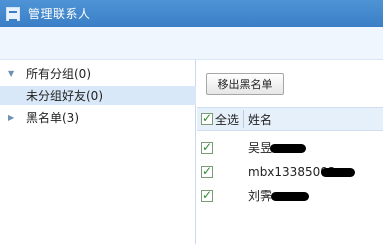 This screenshot has width=383, height=244. I want to click on contact-name: 刘霁, so click(260, 196).